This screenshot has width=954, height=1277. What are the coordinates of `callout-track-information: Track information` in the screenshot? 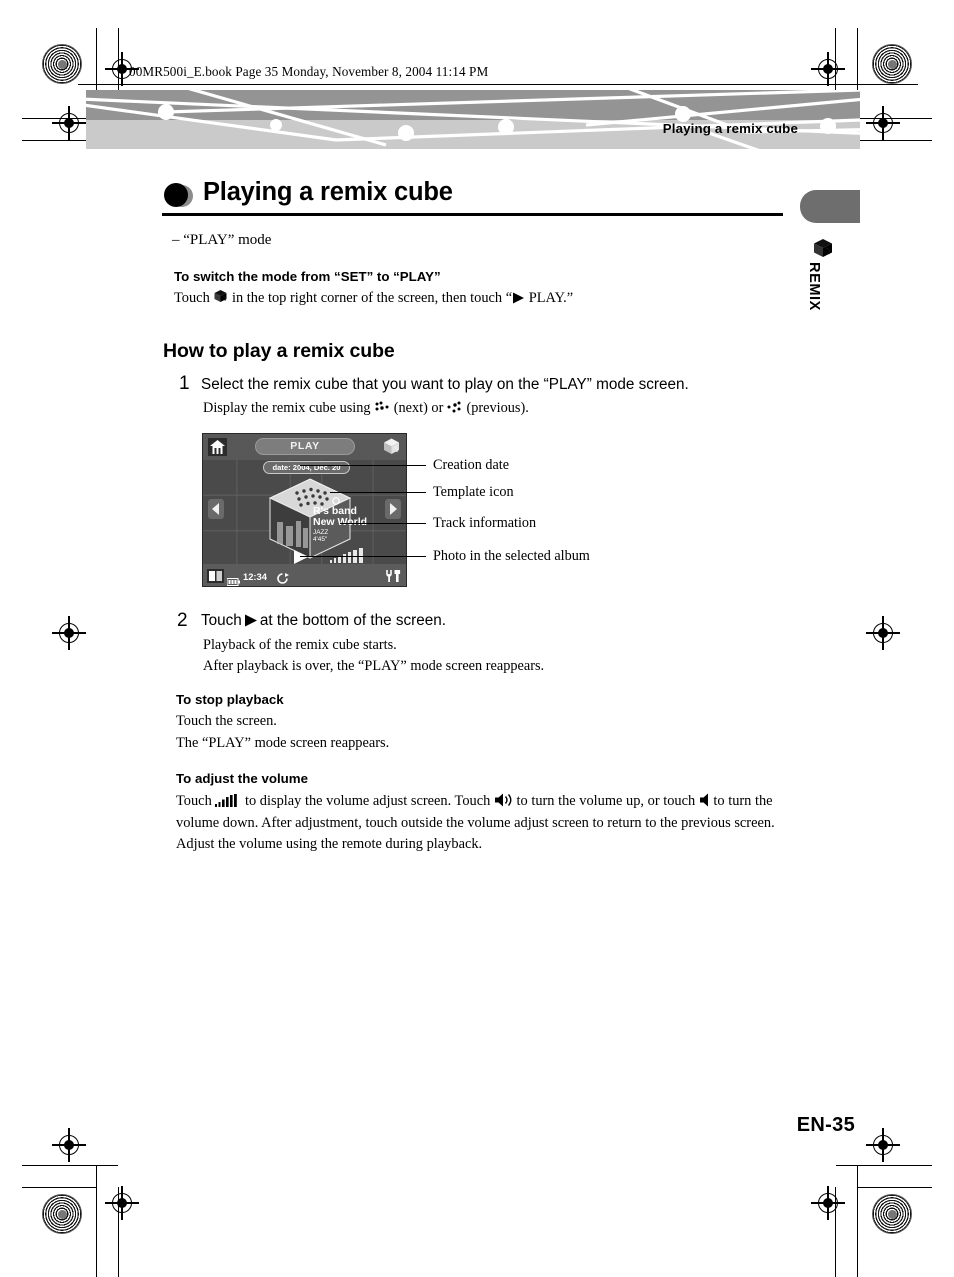 It's located at (485, 523).